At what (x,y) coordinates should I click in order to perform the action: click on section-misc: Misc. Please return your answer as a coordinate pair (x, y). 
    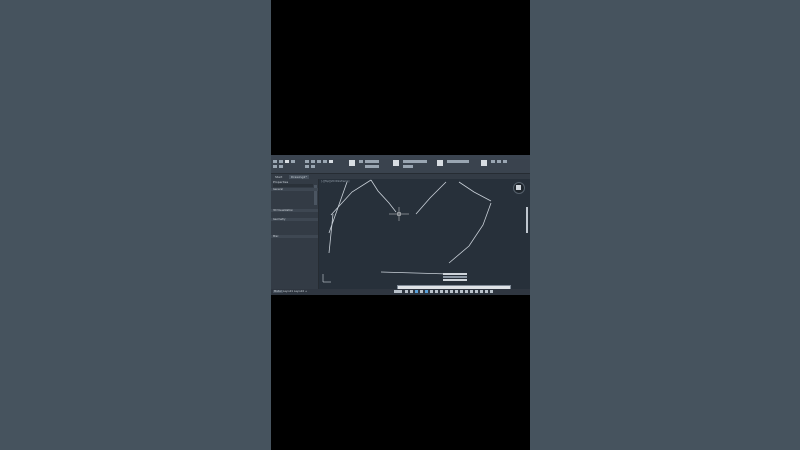
    Looking at the image, I should click on (294, 236).